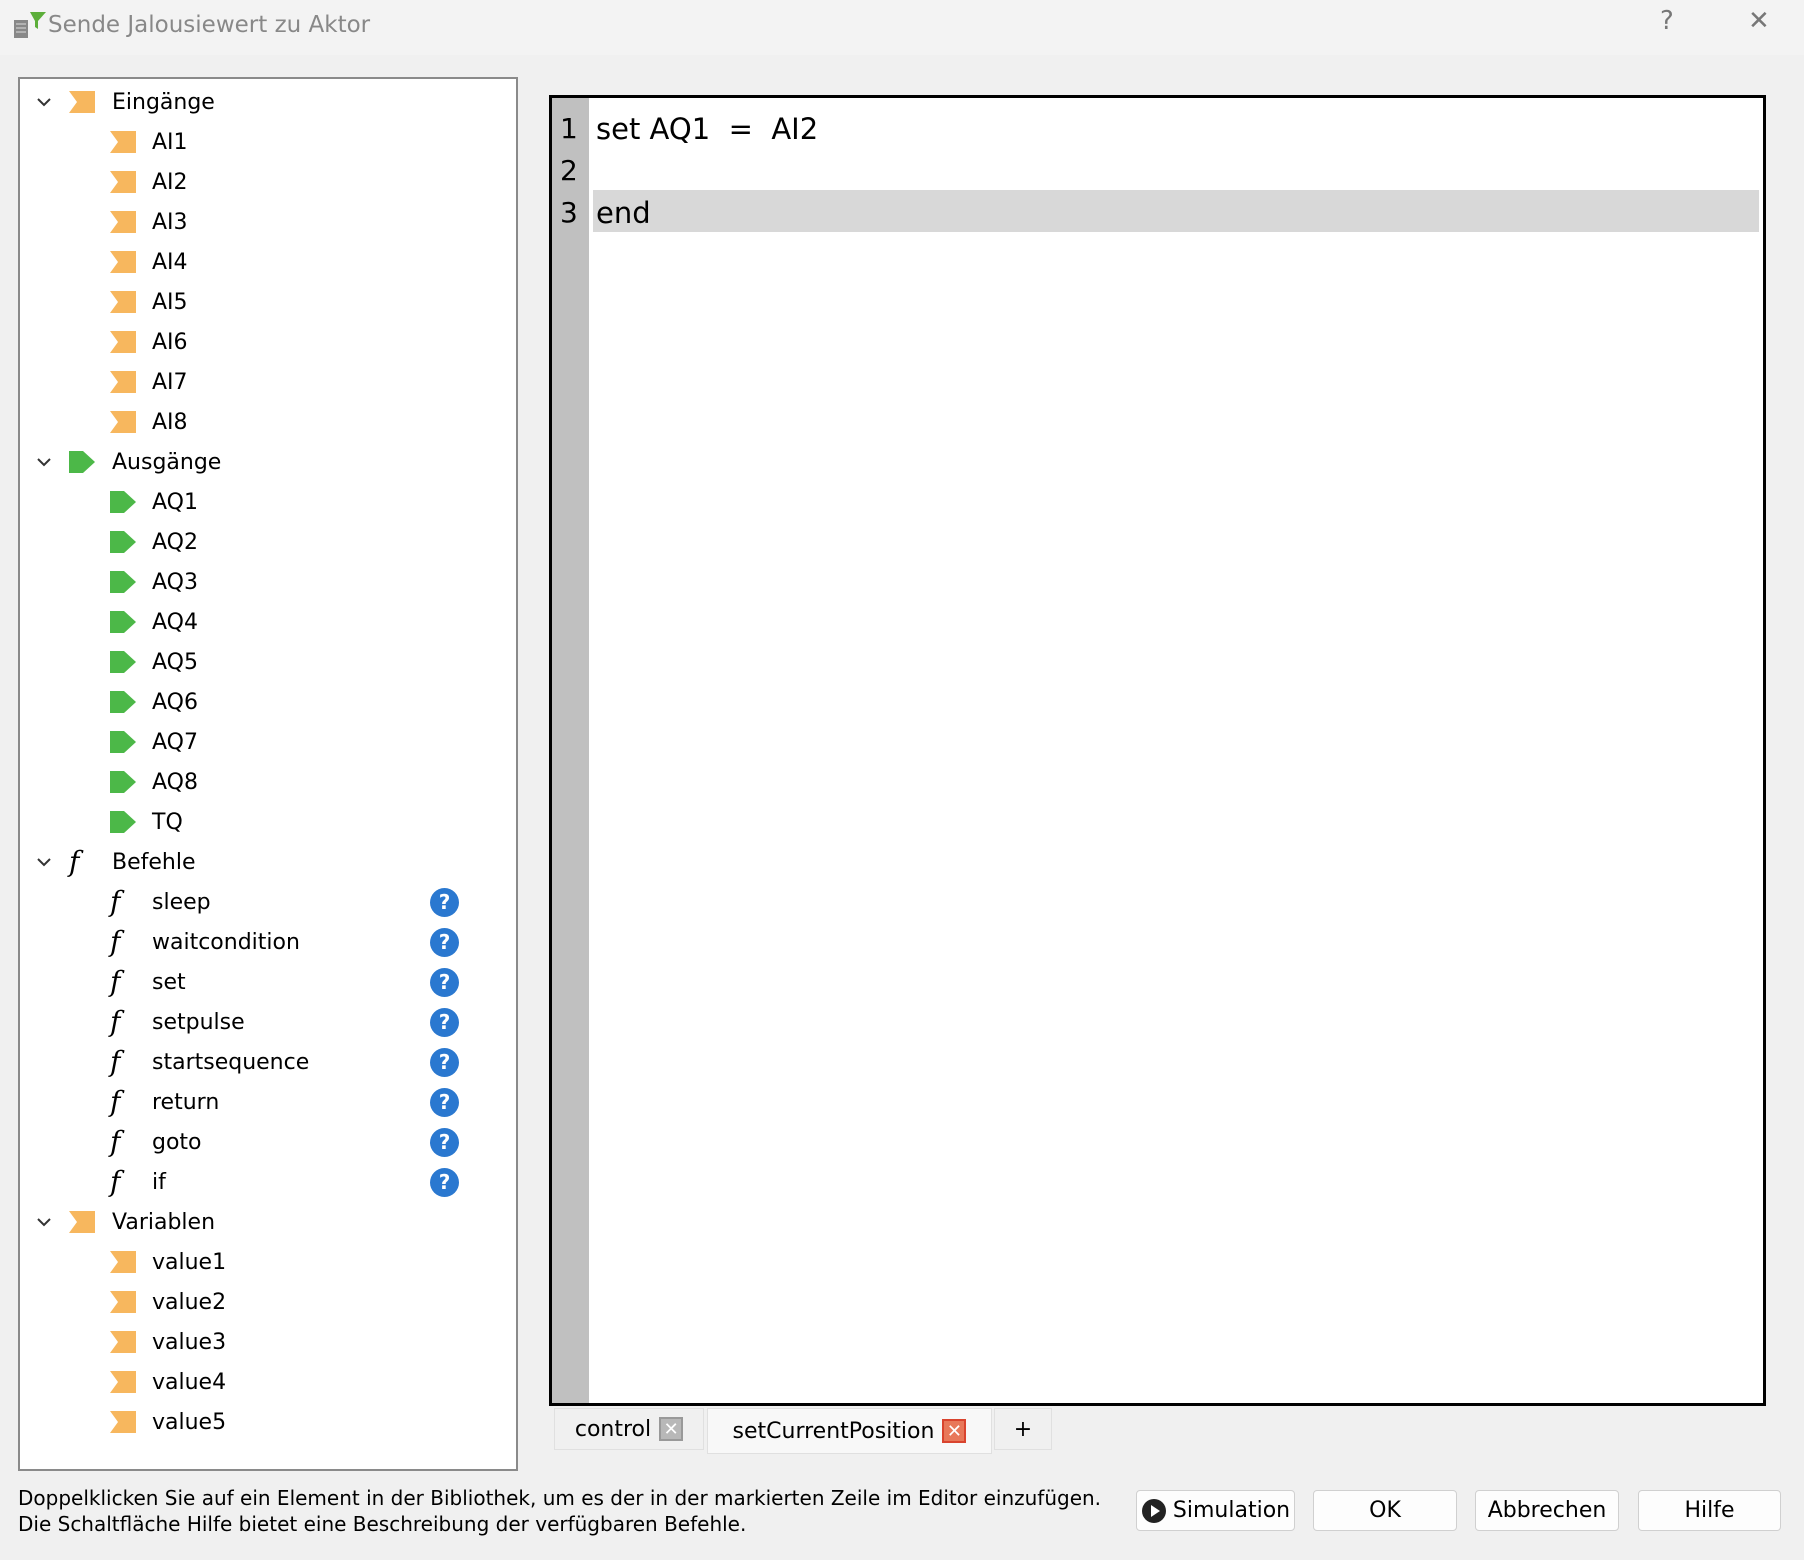 Image resolution: width=1804 pixels, height=1560 pixels. Describe the element at coordinates (268, 1102) in the screenshot. I see `tree-item: f return?` at that location.